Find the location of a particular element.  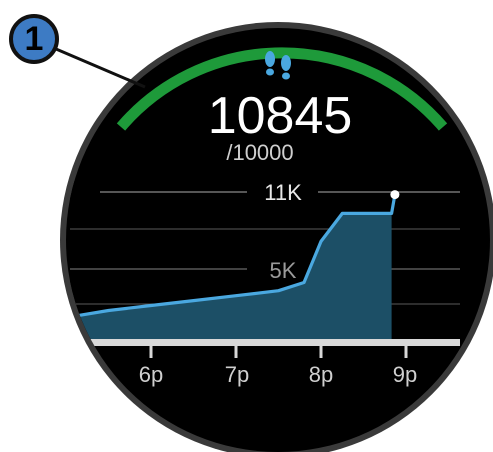

chart-baseline is located at coordinates (265, 342).